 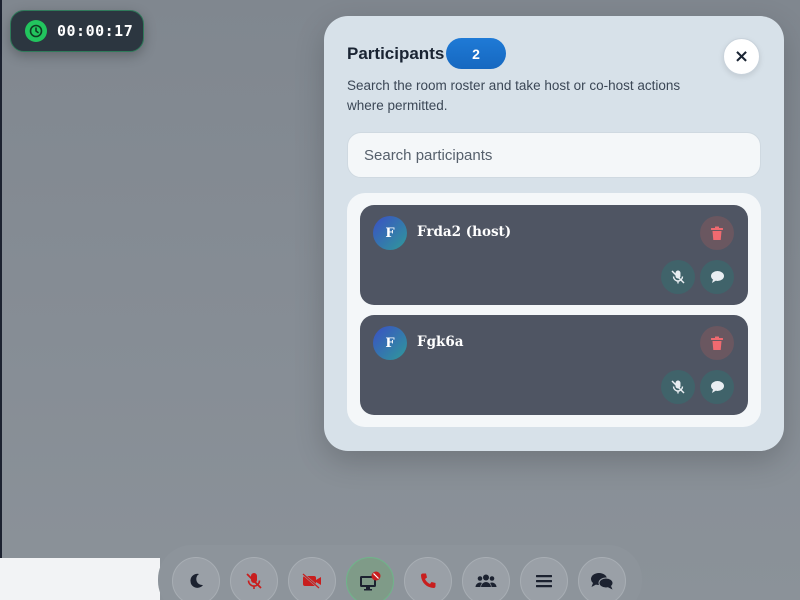 I want to click on call-timer: 00:00:17, so click(x=77, y=31).